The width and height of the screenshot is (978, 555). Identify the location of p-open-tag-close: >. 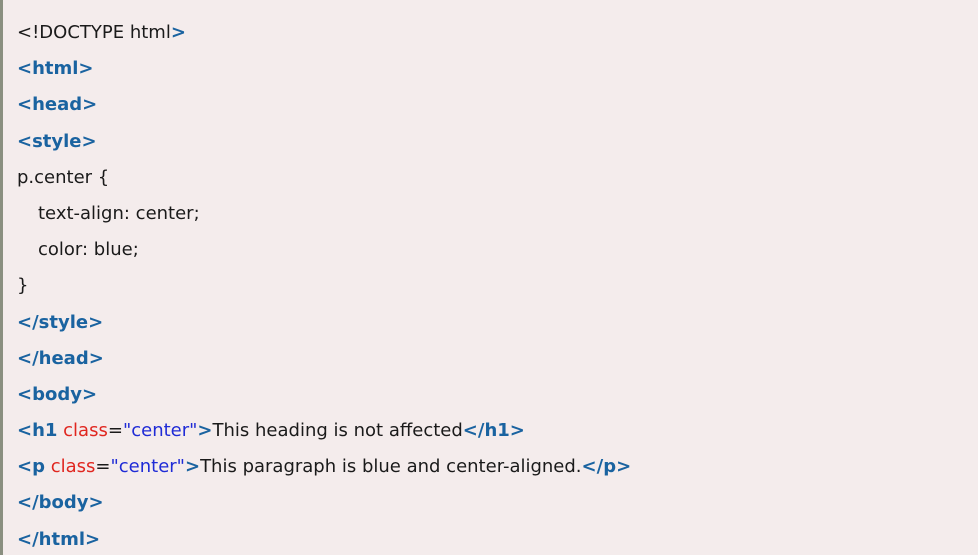
(192, 467).